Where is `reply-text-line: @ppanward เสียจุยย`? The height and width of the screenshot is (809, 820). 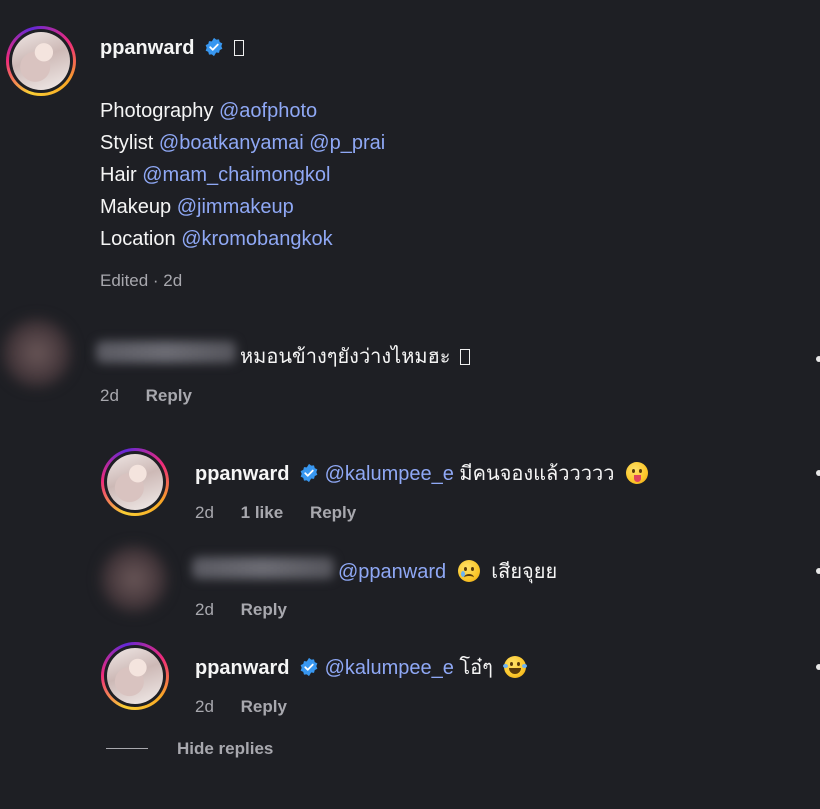
reply-text-line: @ppanward เสียจุยย is located at coordinates (448, 571).